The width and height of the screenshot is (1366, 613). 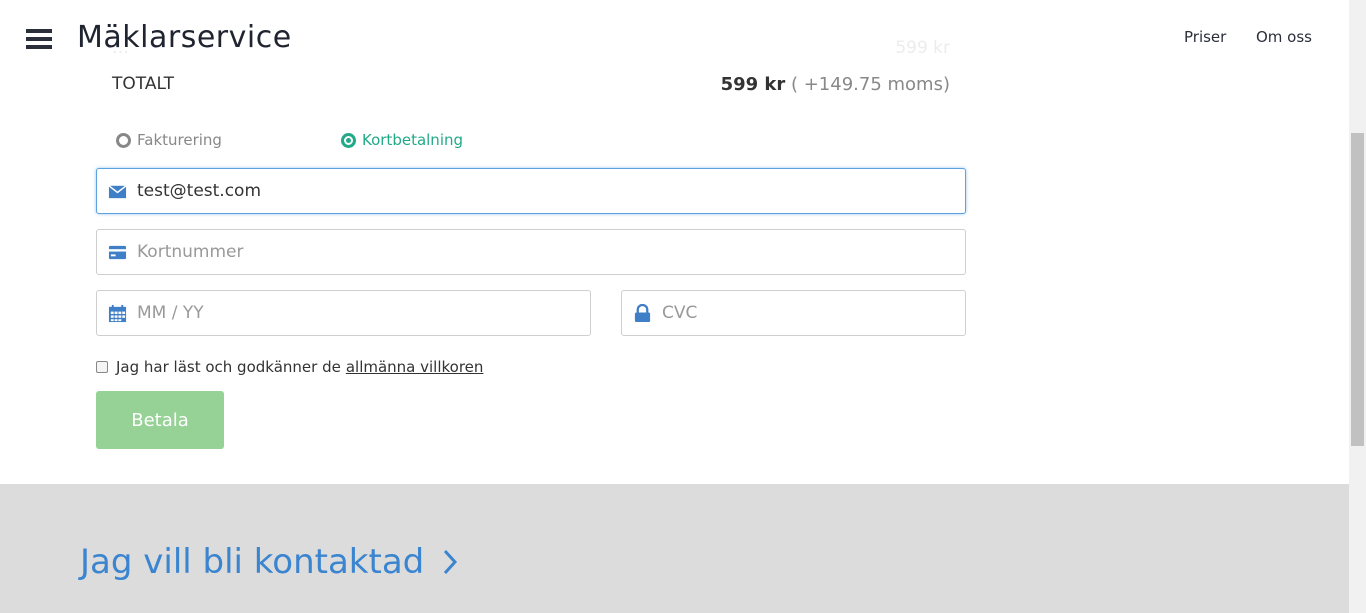 I want to click on terms-link: allmänna villkoren, so click(x=415, y=367).